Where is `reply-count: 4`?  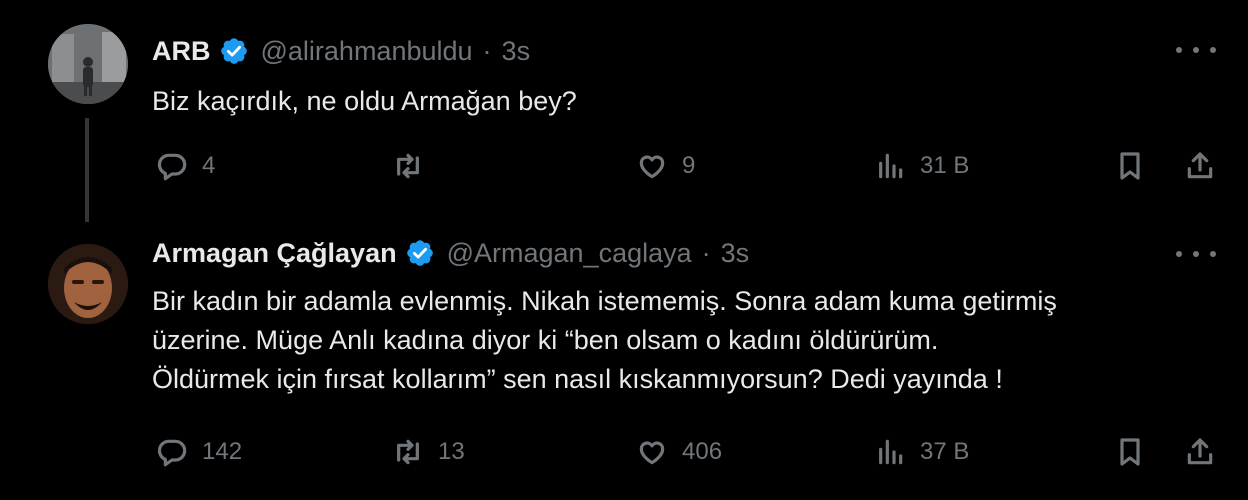 reply-count: 4 is located at coordinates (209, 165).